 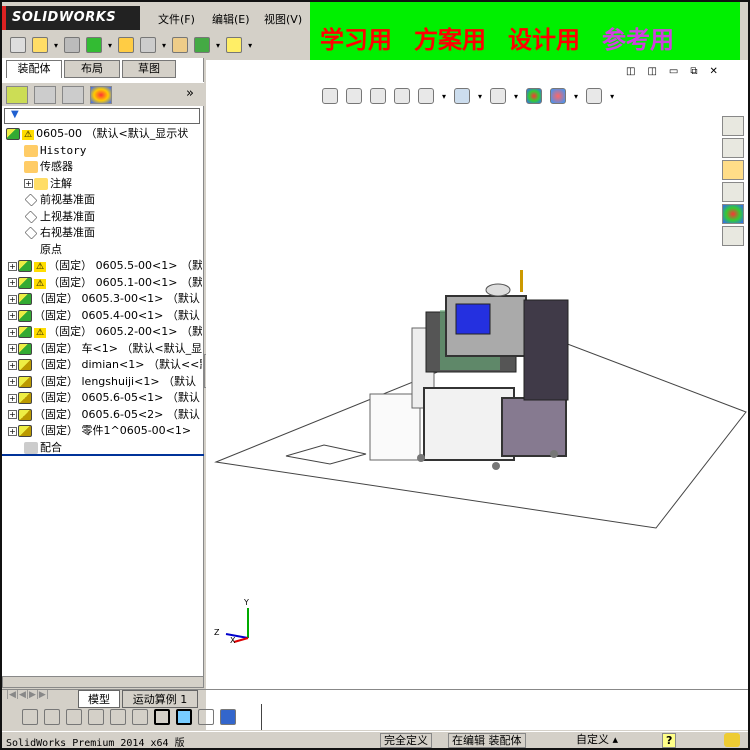 I want to click on swap-icon, so click(x=140, y=717).